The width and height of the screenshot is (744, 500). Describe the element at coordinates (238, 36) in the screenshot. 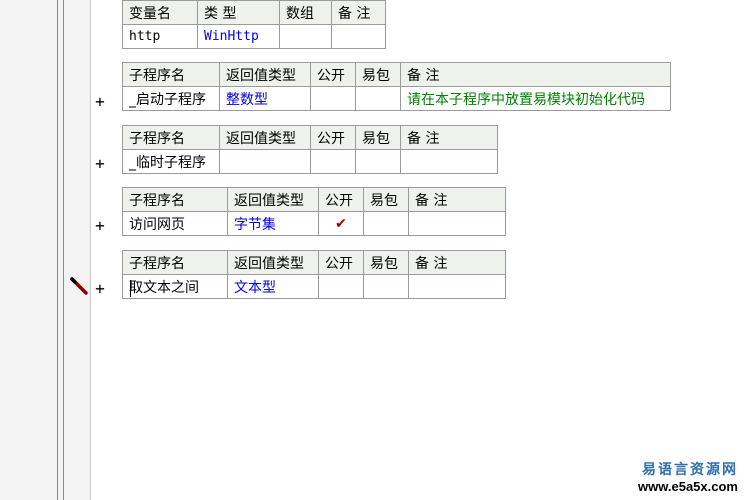

I see `var-type-cell: WinHttp` at that location.